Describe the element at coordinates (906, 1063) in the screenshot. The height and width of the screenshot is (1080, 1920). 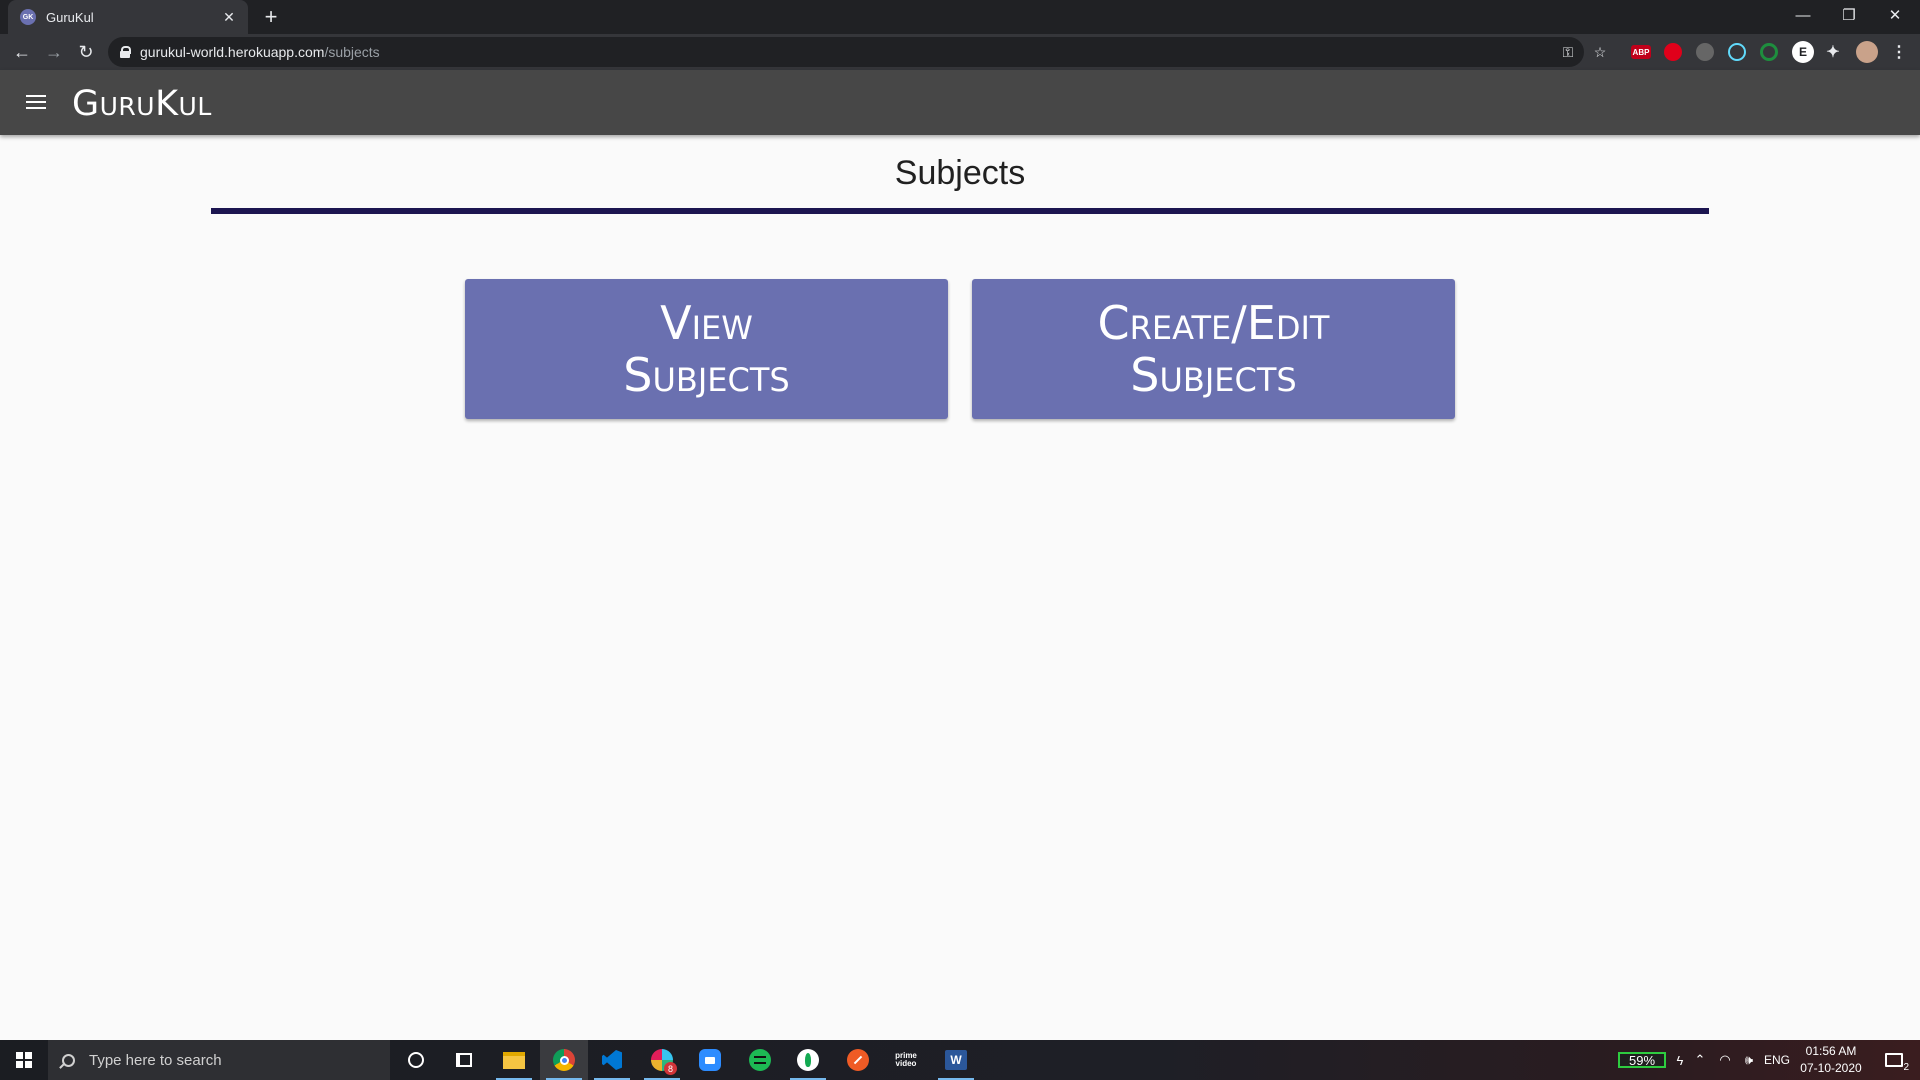
I see `video-label: video` at that location.